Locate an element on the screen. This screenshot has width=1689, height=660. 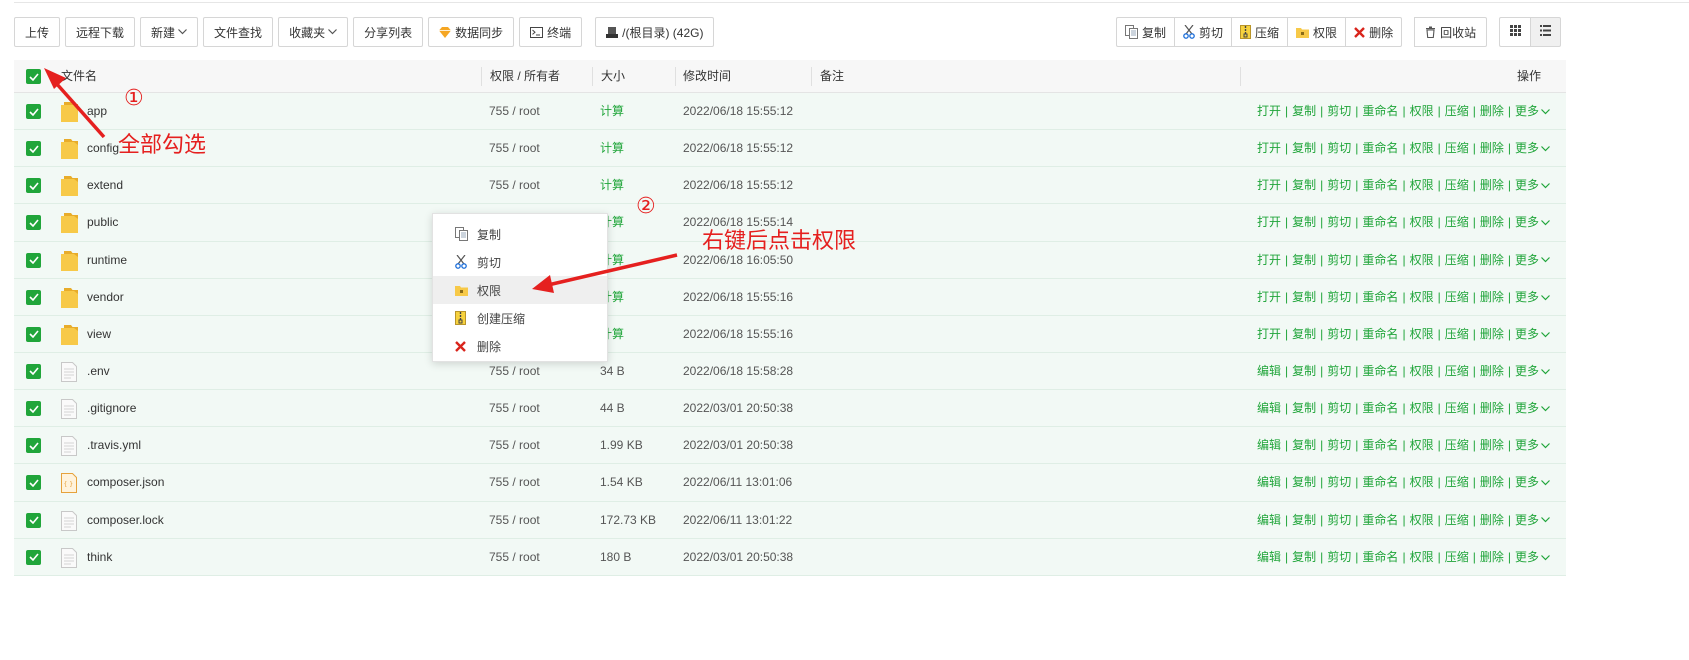
new-dropdown-button: 新建 is located at coordinates (169, 32).